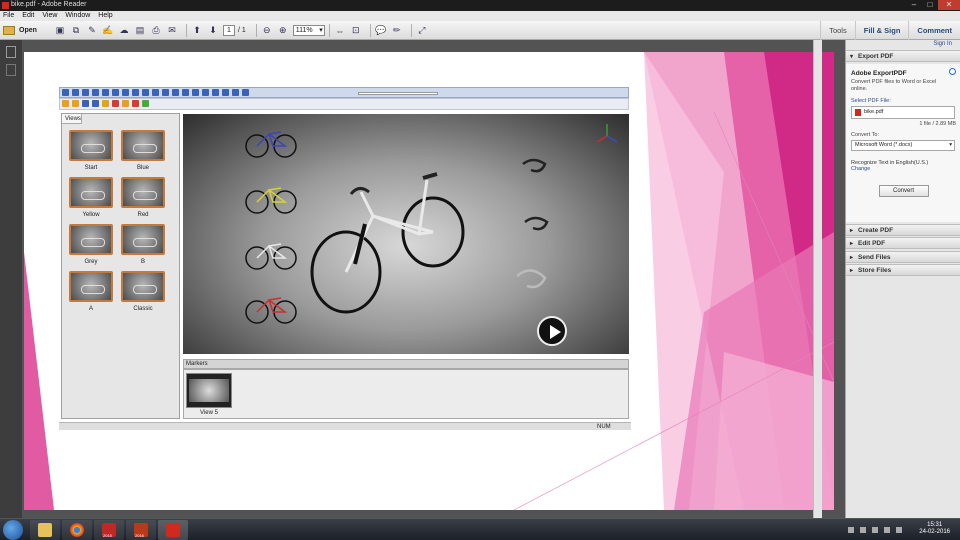 The width and height of the screenshot is (960, 540). Describe the element at coordinates (109, 530) in the screenshot. I see `taskbar-app-2015: 2015` at that location.